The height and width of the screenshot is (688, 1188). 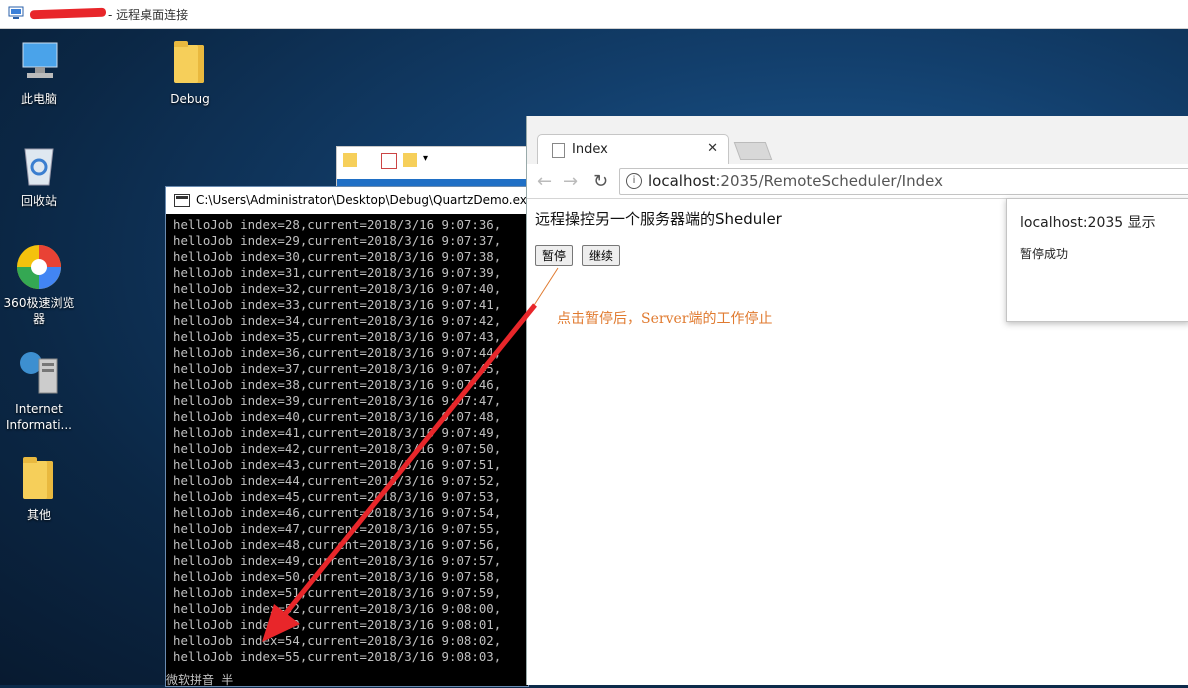 What do you see at coordinates (38, 515) in the screenshot?
I see `desktop-icon-label: 其他` at bounding box center [38, 515].